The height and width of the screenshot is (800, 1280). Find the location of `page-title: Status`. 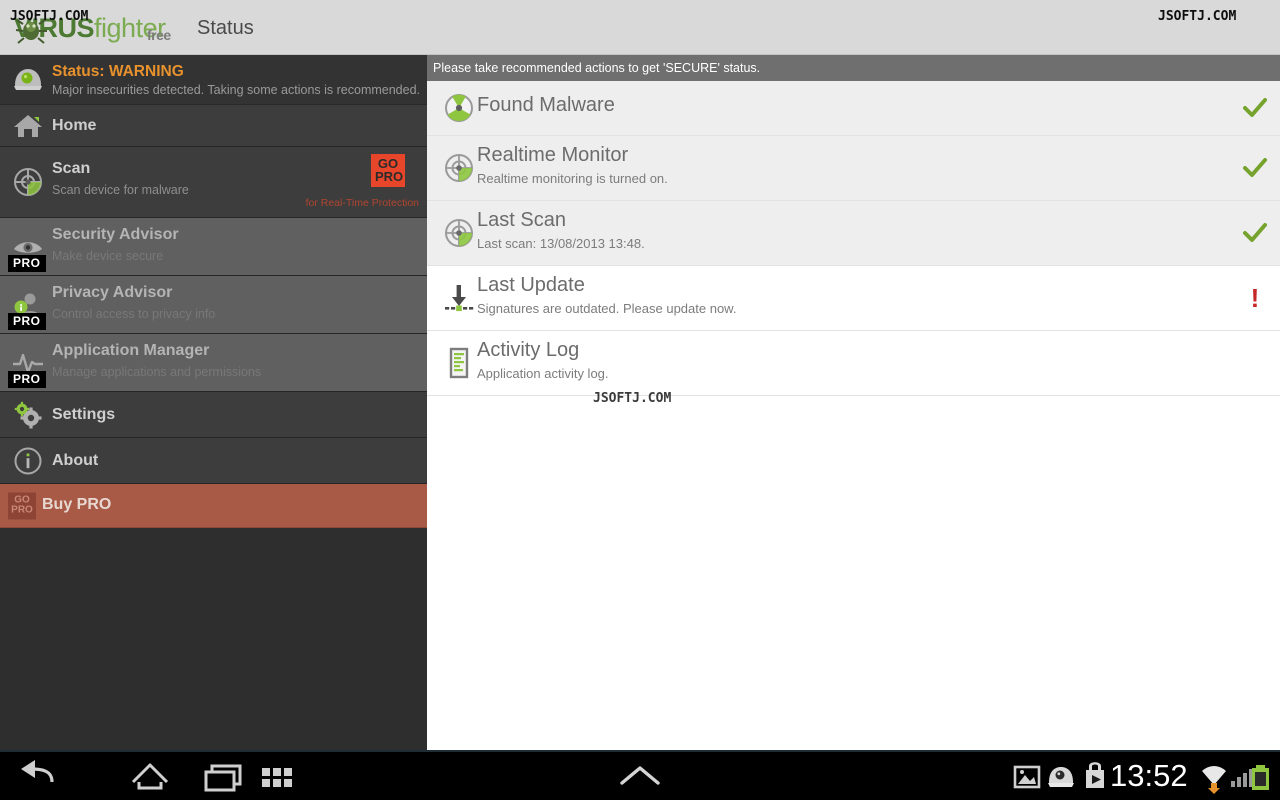

page-title: Status is located at coordinates (225, 28).